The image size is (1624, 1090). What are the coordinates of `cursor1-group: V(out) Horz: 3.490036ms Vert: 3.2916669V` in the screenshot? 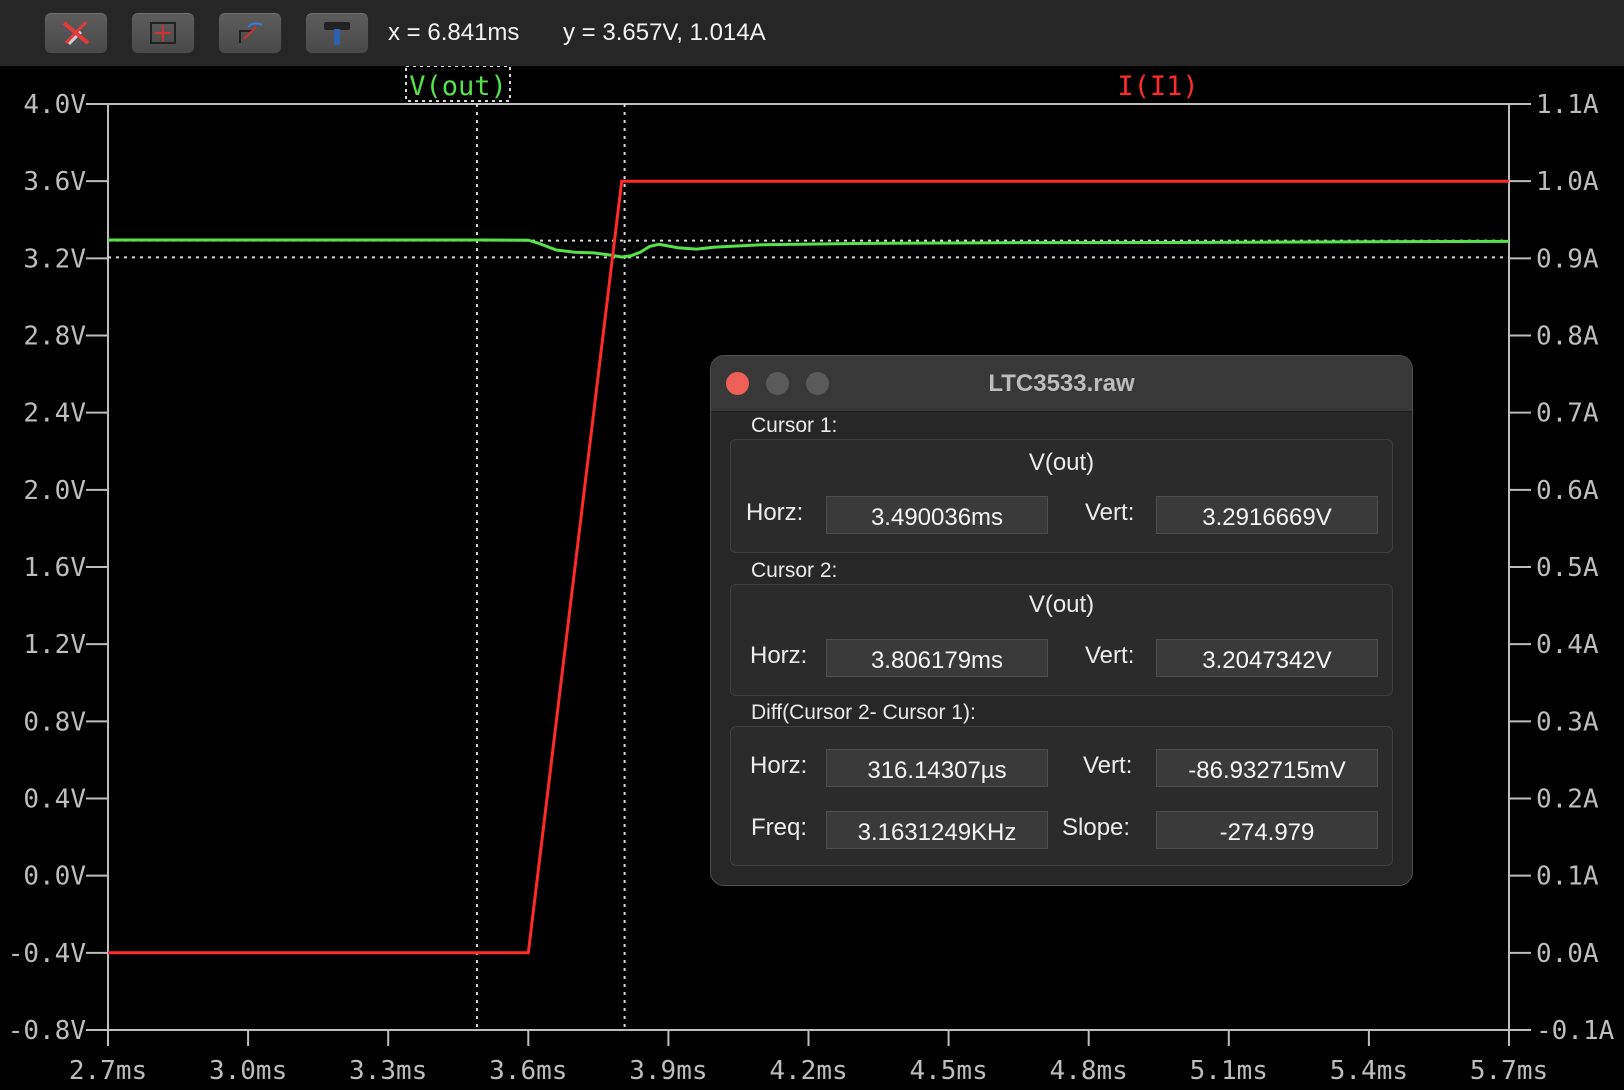 It's located at (1061, 496).